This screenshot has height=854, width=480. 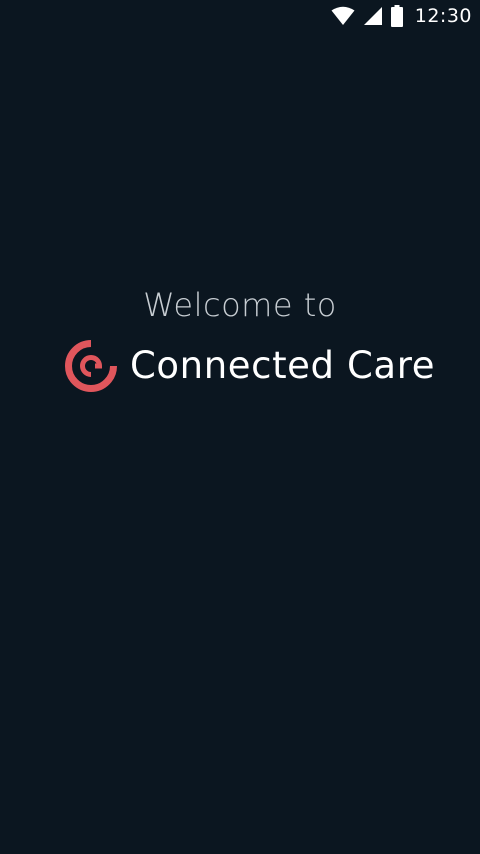 I want to click on brand-lockup: Connected Care, so click(x=249, y=366).